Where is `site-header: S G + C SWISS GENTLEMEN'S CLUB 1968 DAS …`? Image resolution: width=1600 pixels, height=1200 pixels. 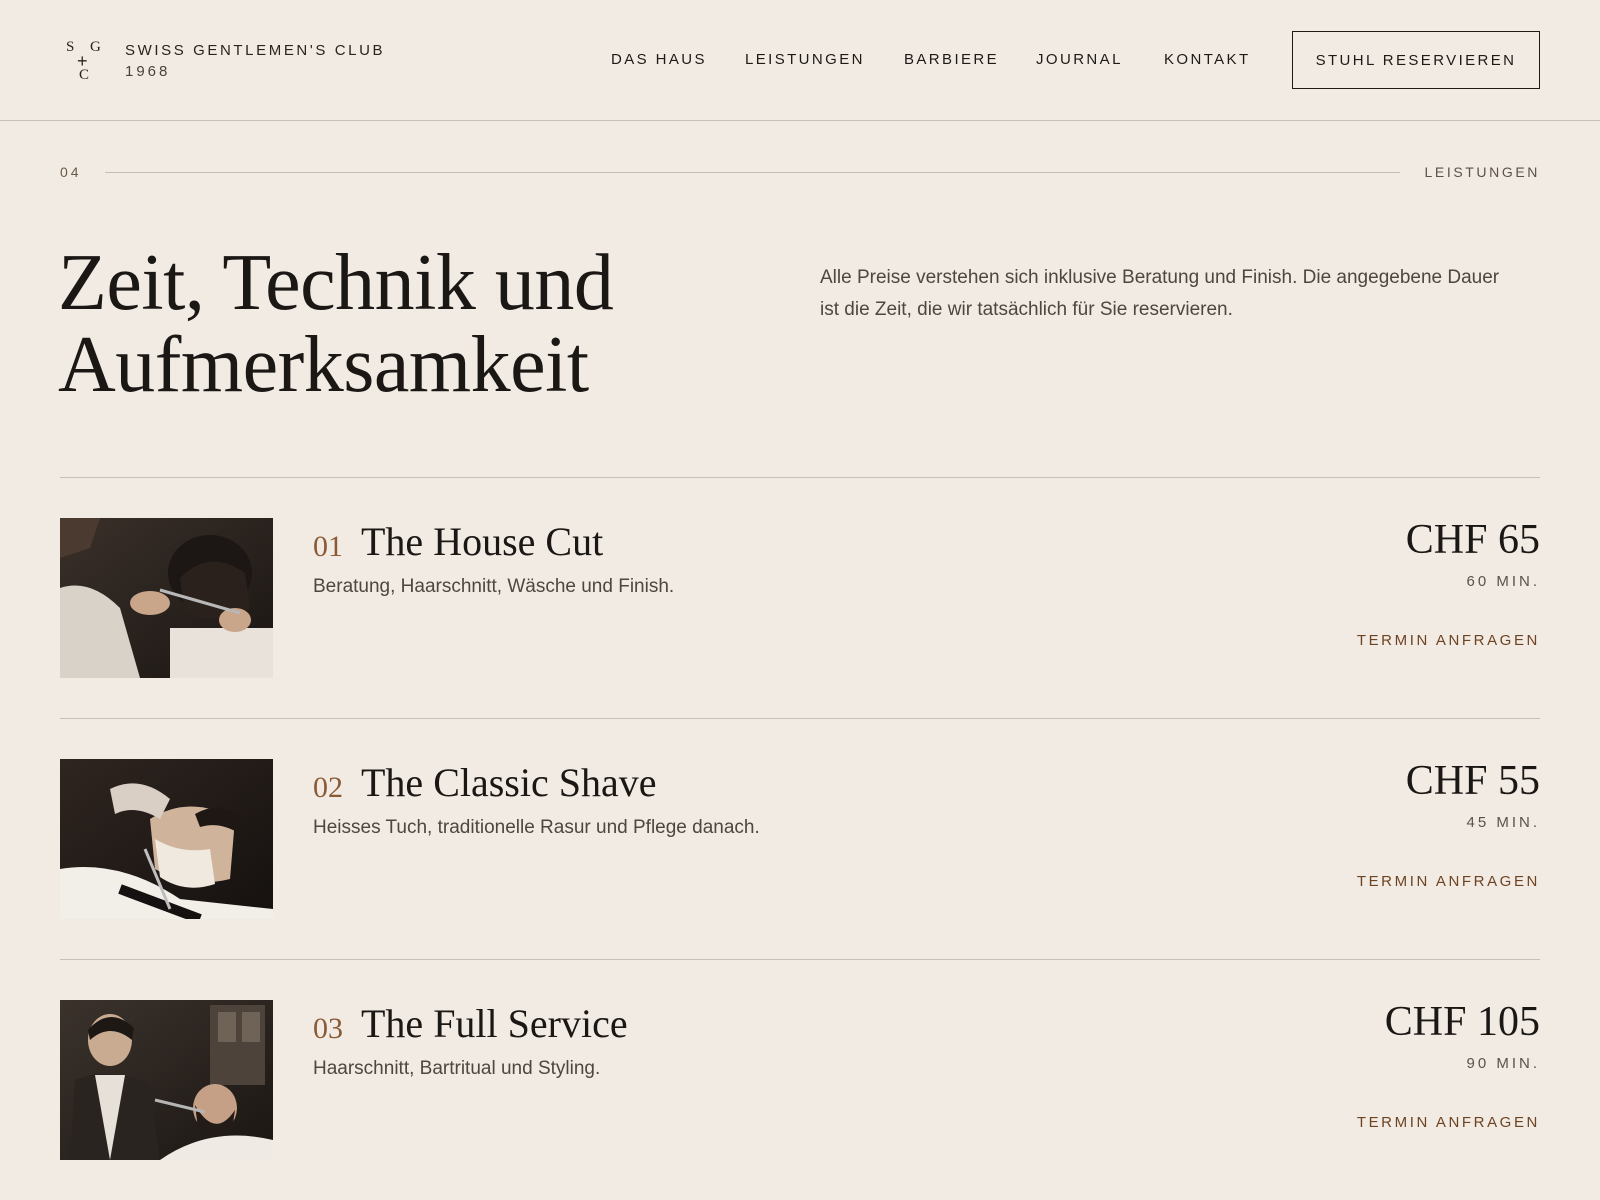 site-header: S G + C SWISS GENTLEMEN'S CLUB 1968 DAS … is located at coordinates (800, 60).